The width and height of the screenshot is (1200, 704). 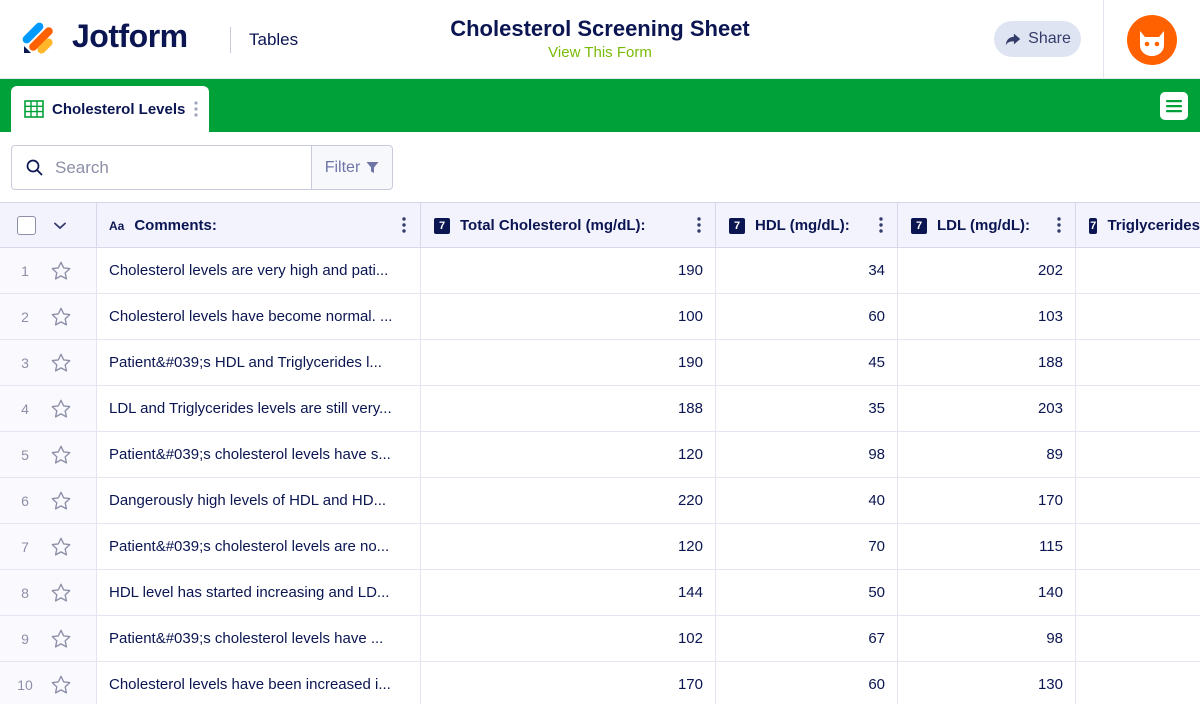 What do you see at coordinates (987, 592) in the screenshot?
I see `cell-ldl: 140` at bounding box center [987, 592].